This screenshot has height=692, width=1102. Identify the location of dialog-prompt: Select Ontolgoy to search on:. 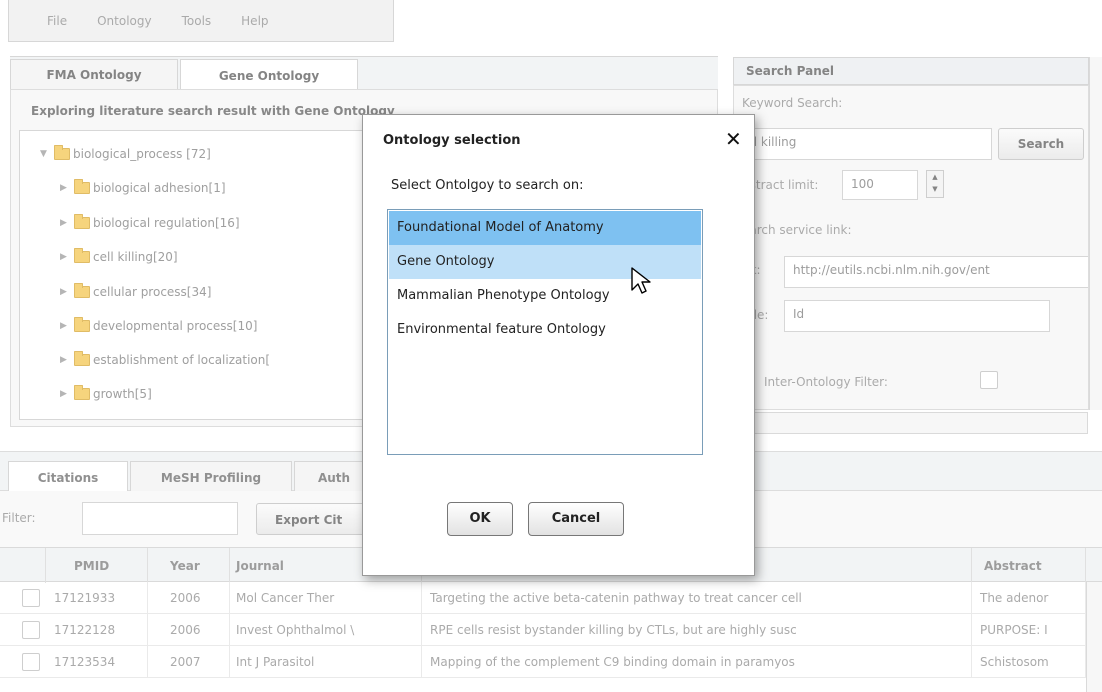
(487, 185).